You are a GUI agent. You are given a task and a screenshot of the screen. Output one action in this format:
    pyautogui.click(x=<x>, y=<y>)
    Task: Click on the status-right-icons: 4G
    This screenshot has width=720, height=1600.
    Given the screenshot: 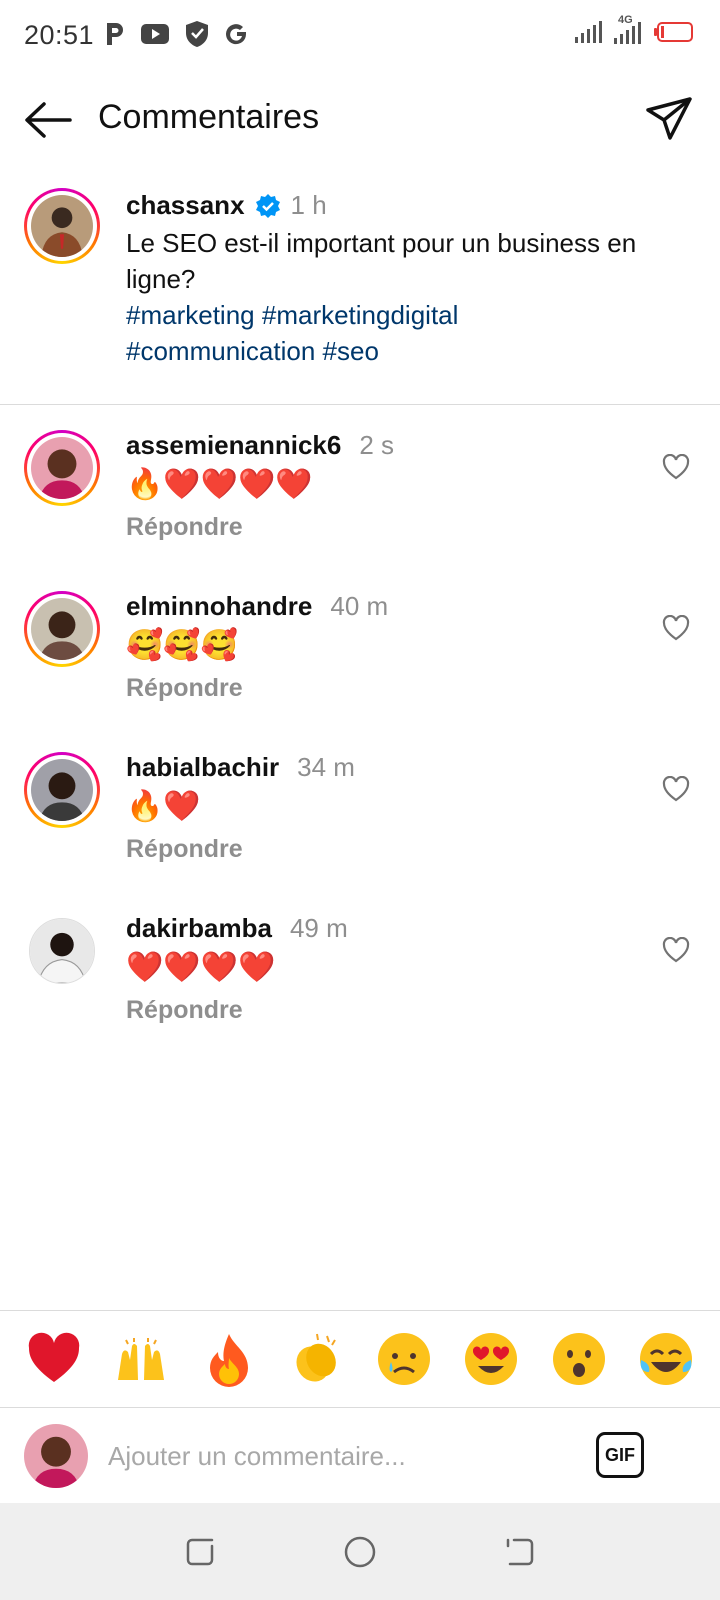 What is the action you would take?
    pyautogui.click(x=634, y=30)
    